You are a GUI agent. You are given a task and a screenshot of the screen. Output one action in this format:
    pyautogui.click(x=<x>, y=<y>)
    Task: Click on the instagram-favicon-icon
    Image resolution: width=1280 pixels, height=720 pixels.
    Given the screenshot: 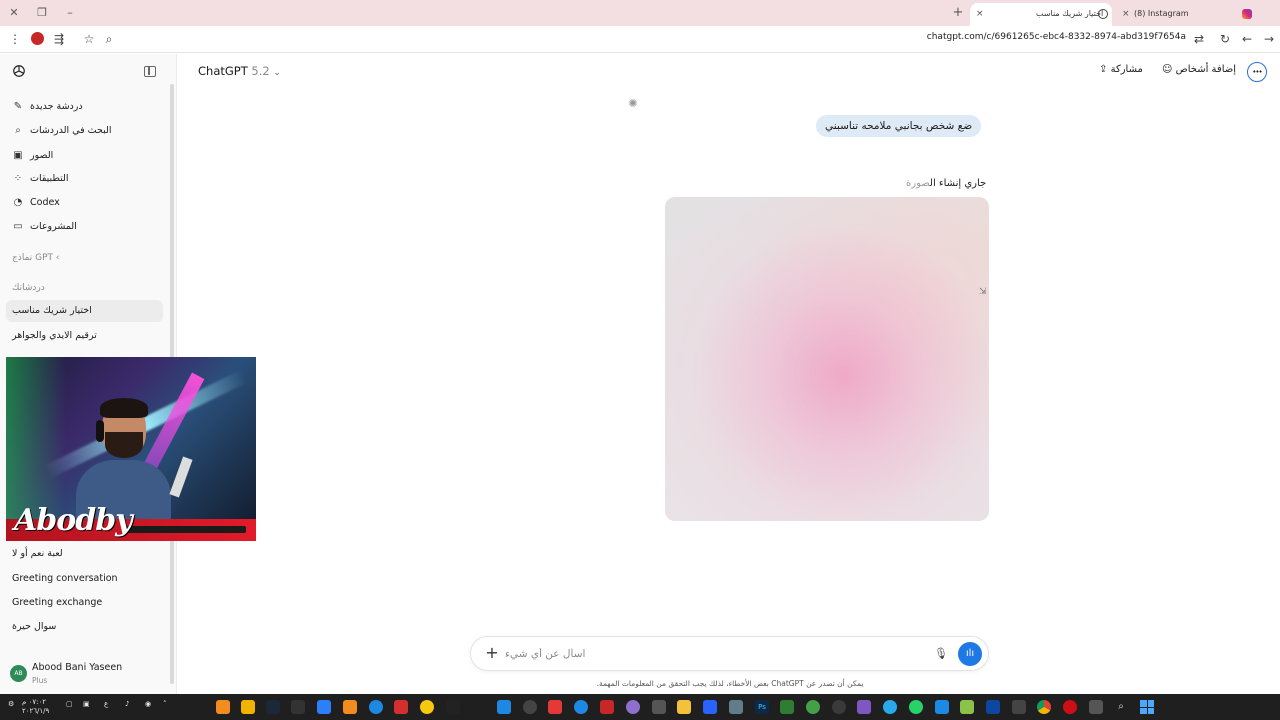 What is the action you would take?
    pyautogui.click(x=1247, y=14)
    